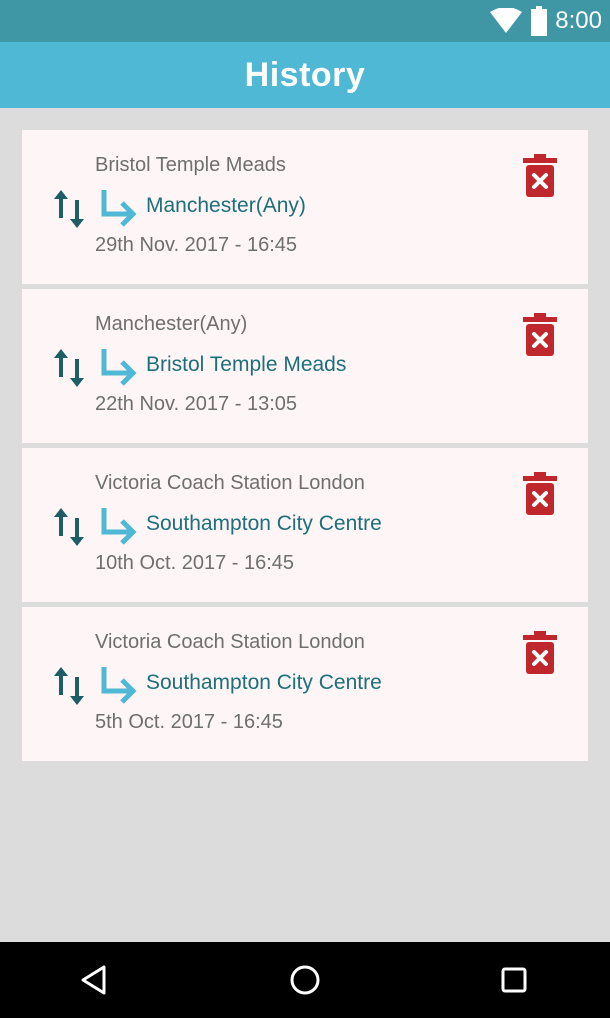 This screenshot has width=610, height=1018. I want to click on home-circle-icon, so click(305, 980).